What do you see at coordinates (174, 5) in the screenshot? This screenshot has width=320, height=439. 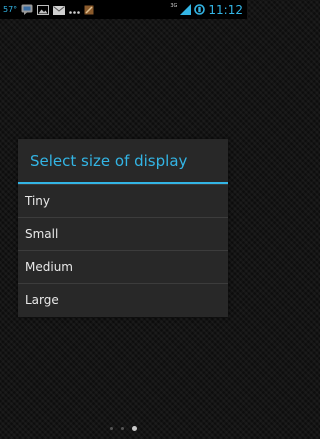 I see `network-type: 3G` at bounding box center [174, 5].